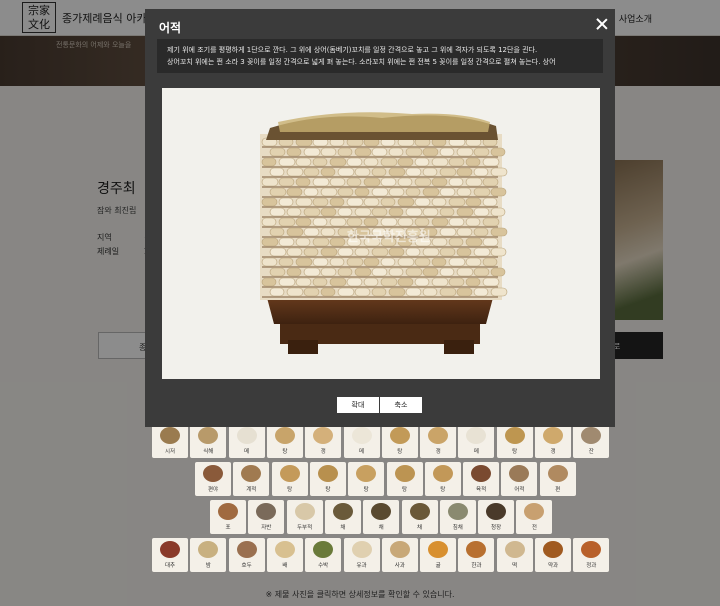  Describe the element at coordinates (266, 517) in the screenshot. I see `food-item: 자반` at that location.